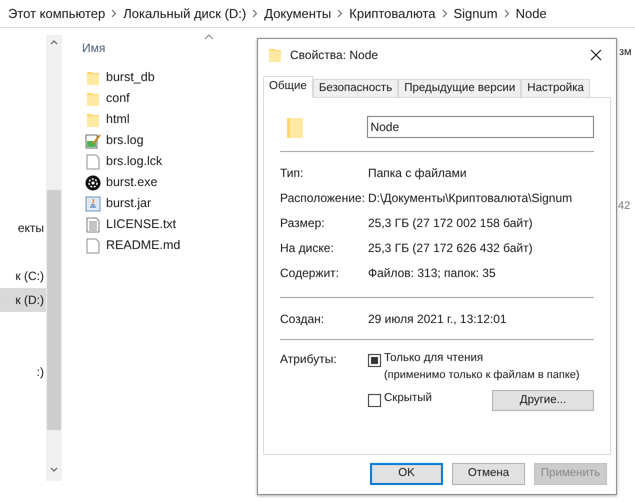  What do you see at coordinates (54, 310) in the screenshot?
I see `scrollbar-thumb` at bounding box center [54, 310].